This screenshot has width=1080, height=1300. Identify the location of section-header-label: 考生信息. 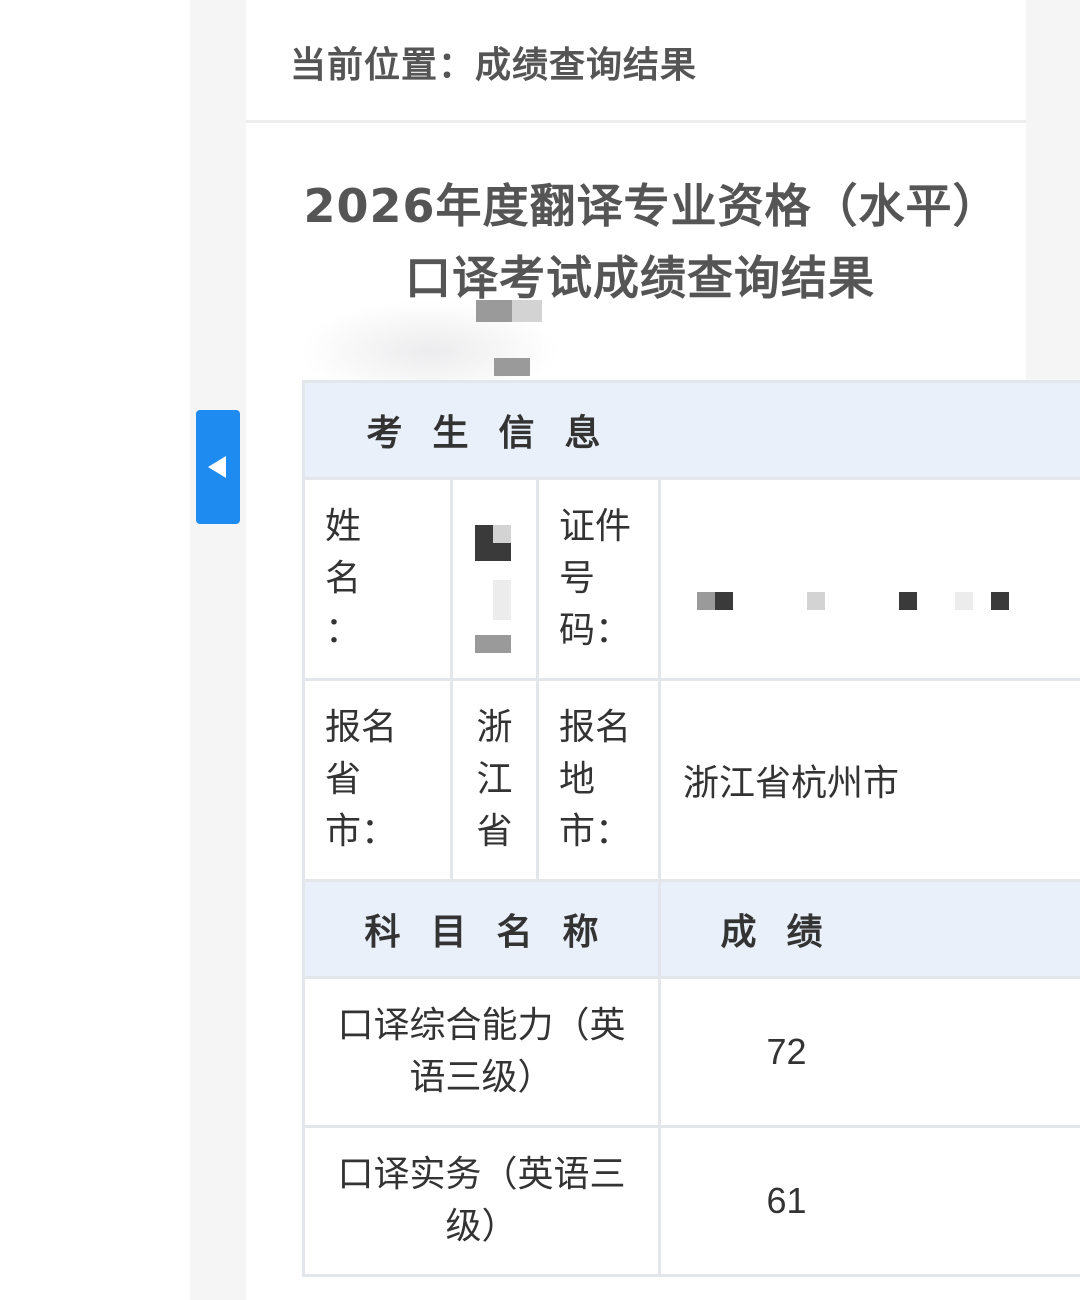
(498, 433).